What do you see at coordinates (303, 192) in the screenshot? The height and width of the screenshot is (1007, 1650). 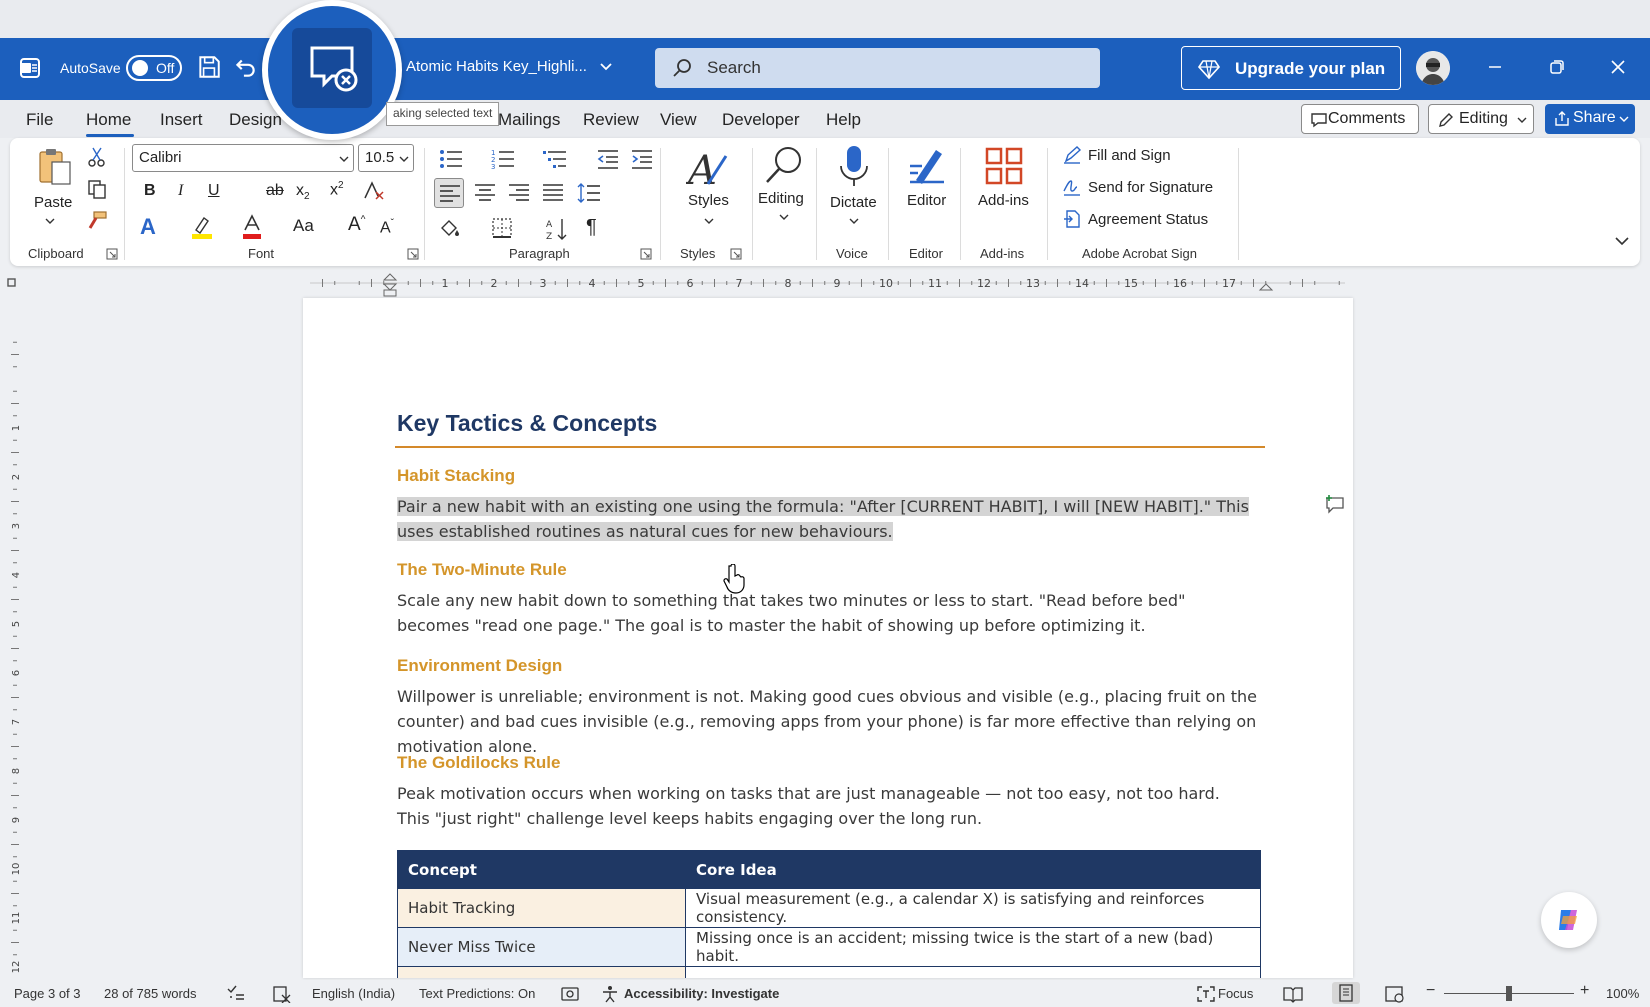 I see `subscript-icon: x2` at bounding box center [303, 192].